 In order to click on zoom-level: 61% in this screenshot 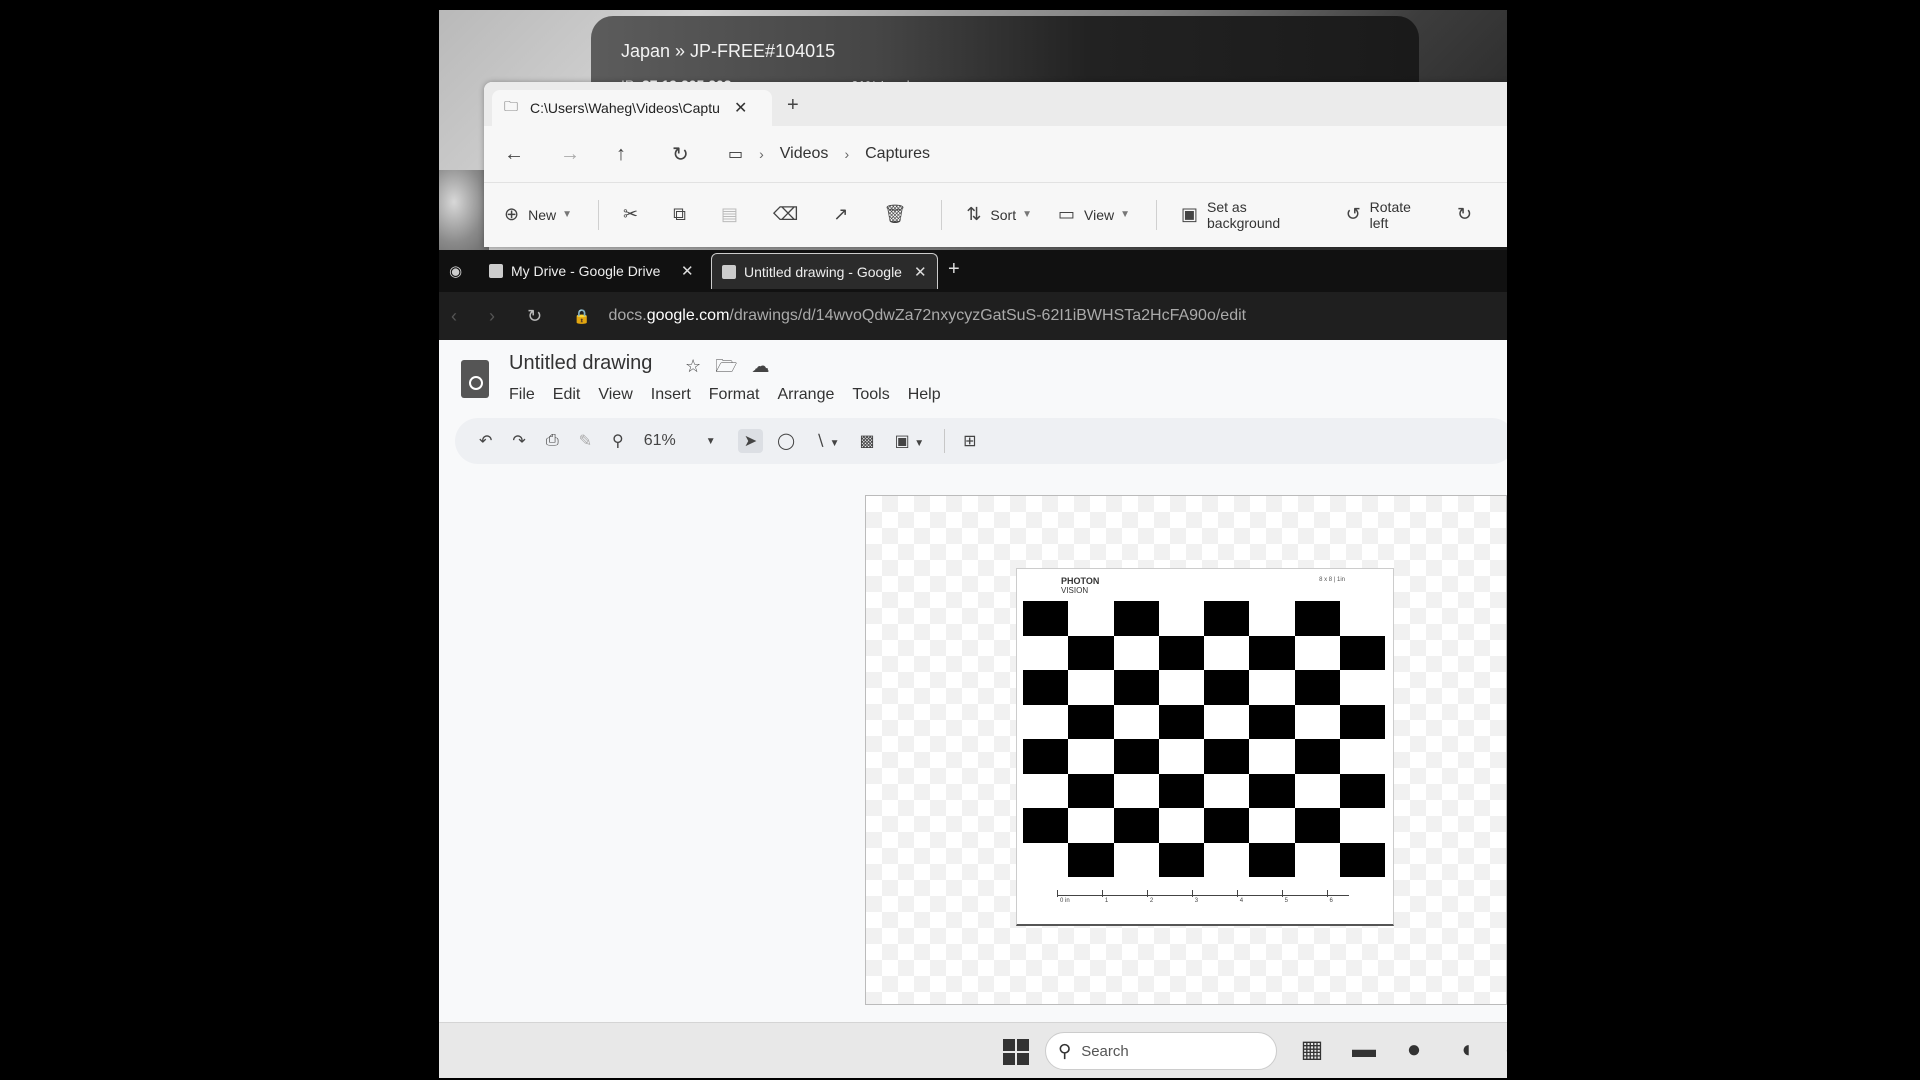, I will do `click(660, 441)`.